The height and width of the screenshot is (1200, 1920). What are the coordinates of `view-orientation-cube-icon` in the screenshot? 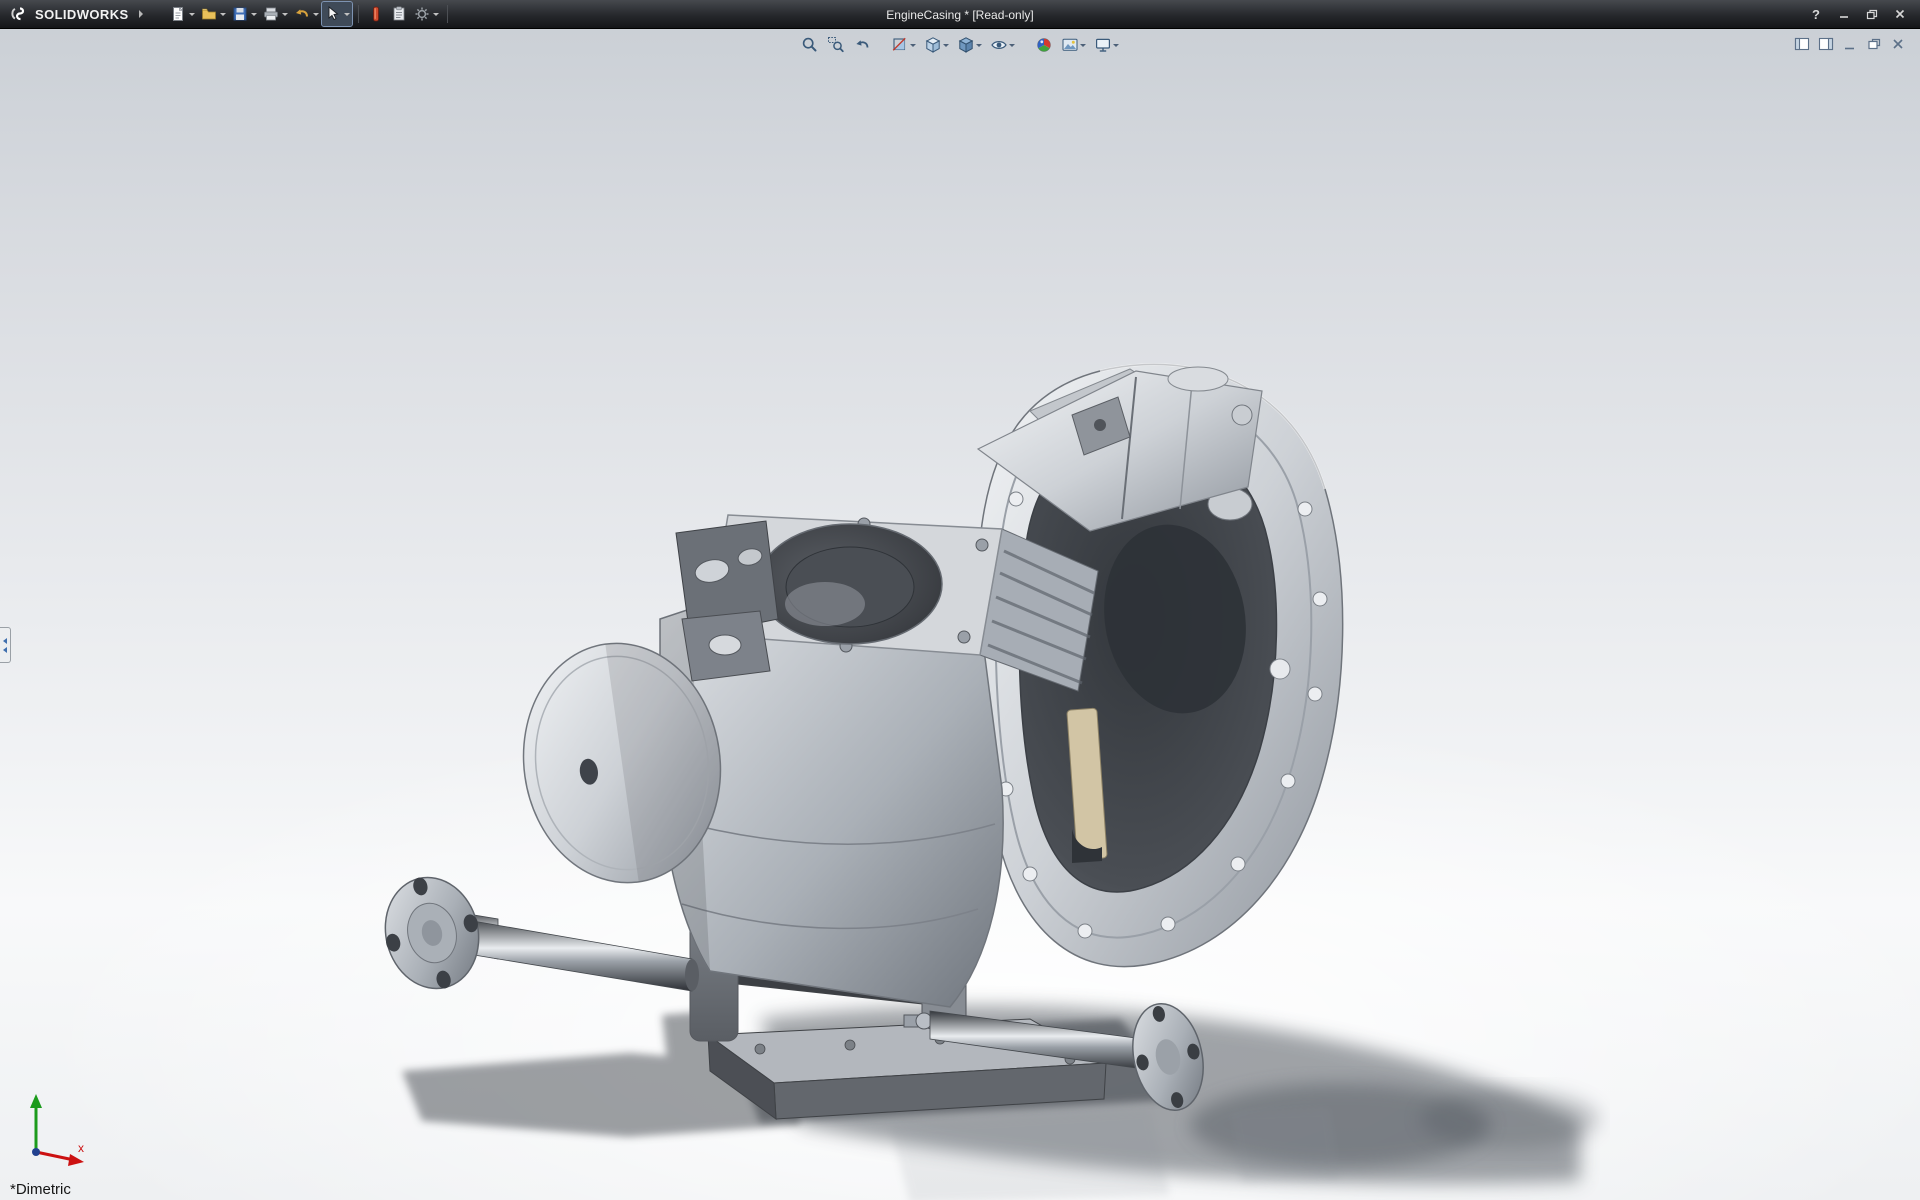 It's located at (933, 45).